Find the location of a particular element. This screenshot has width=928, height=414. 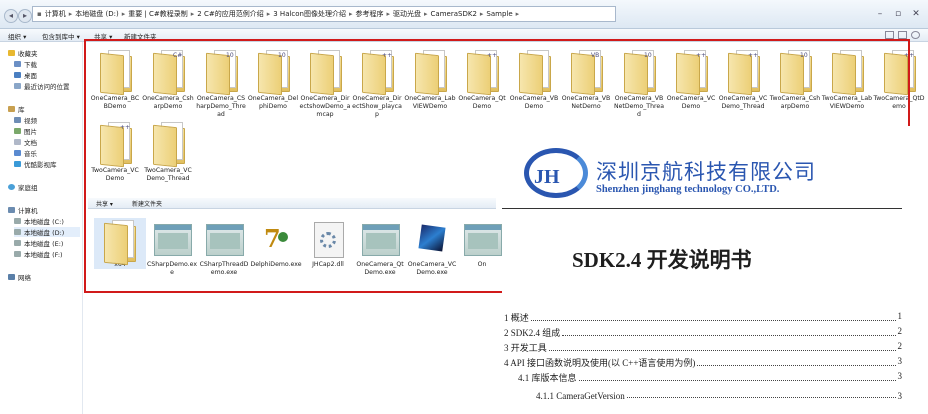

toc-entry: 1 概述 1 is located at coordinates (703, 317).